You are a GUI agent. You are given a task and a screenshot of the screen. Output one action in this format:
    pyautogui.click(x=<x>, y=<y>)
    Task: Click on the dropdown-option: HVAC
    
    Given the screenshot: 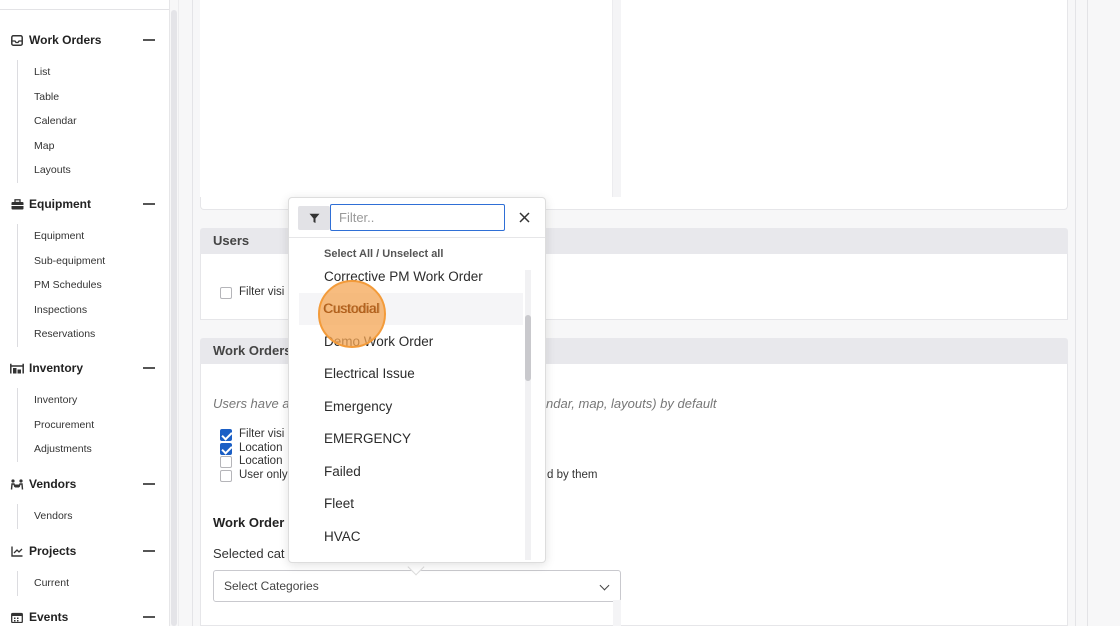 What is the action you would take?
    pyautogui.click(x=411, y=537)
    